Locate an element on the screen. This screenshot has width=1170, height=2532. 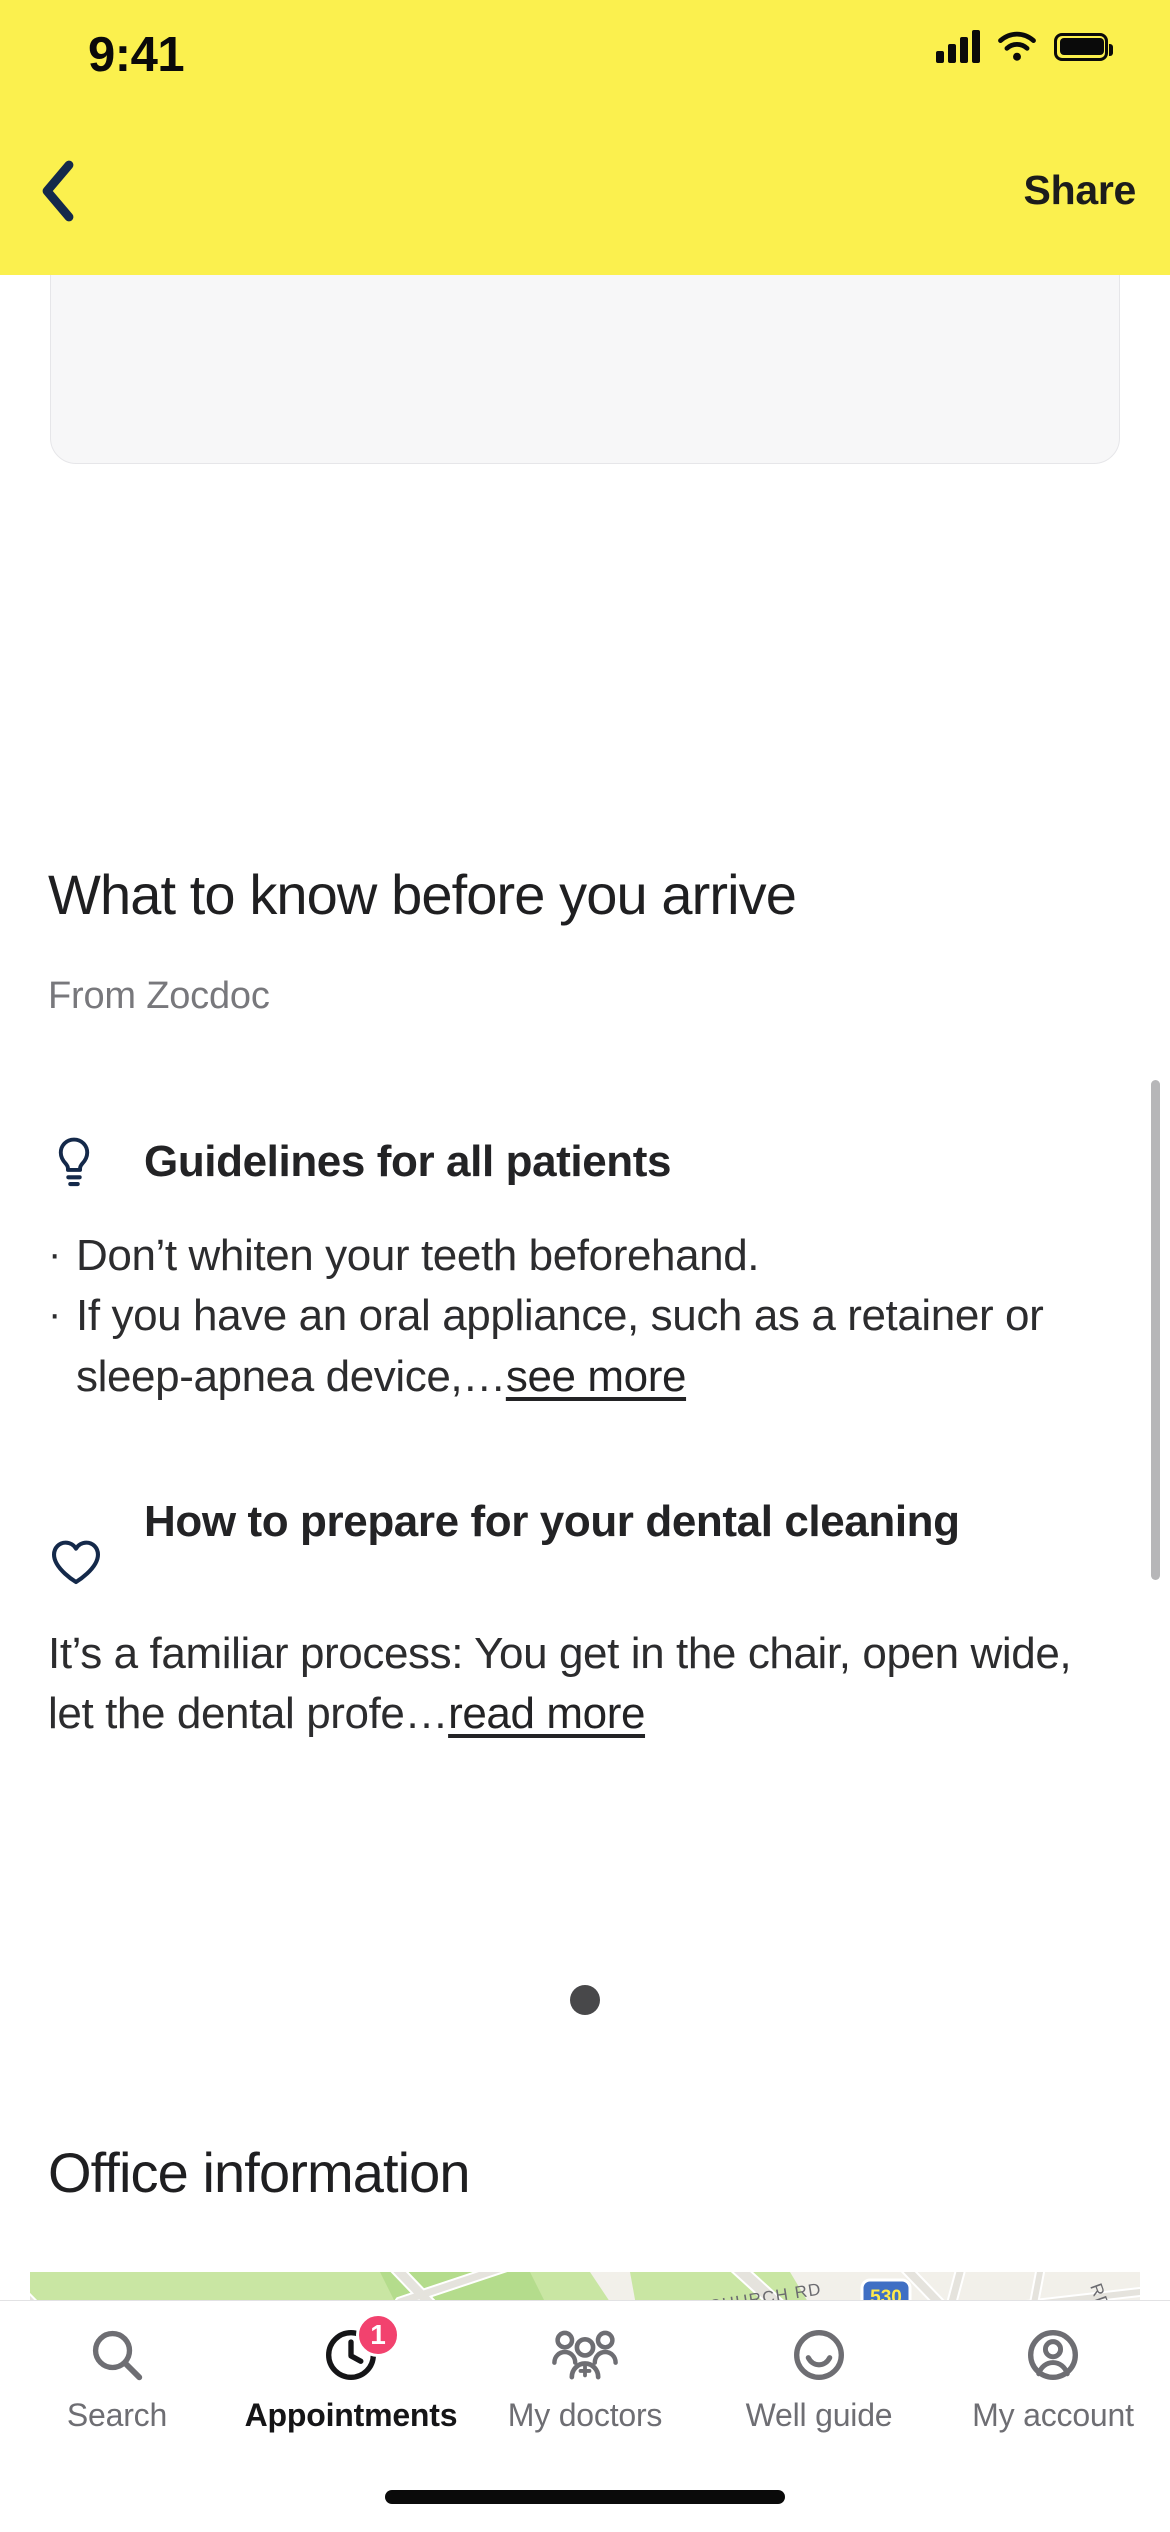
tip-guidelines-head: Guidelines for all patients is located at coordinates (585, 1161).